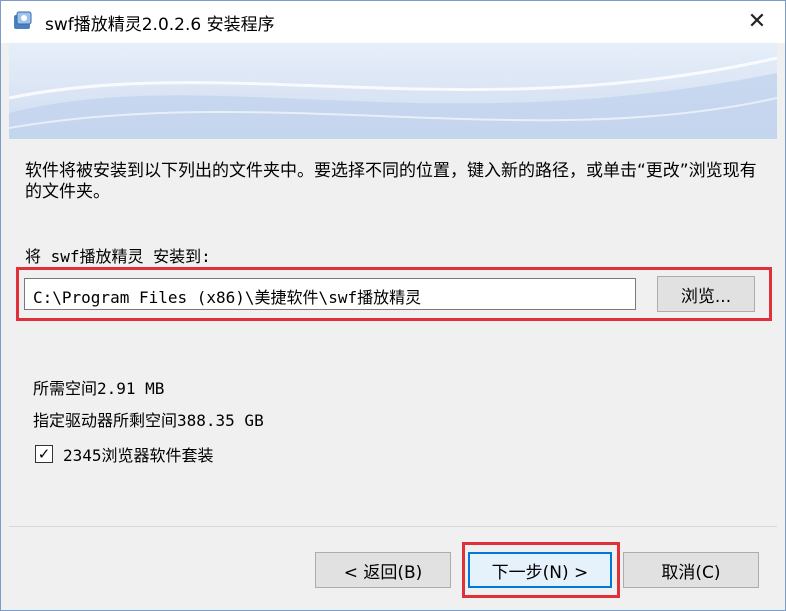  Describe the element at coordinates (393, 22) in the screenshot. I see `title-bar: swf播放精灵2.0.2.6 安装程序 ✕` at that location.